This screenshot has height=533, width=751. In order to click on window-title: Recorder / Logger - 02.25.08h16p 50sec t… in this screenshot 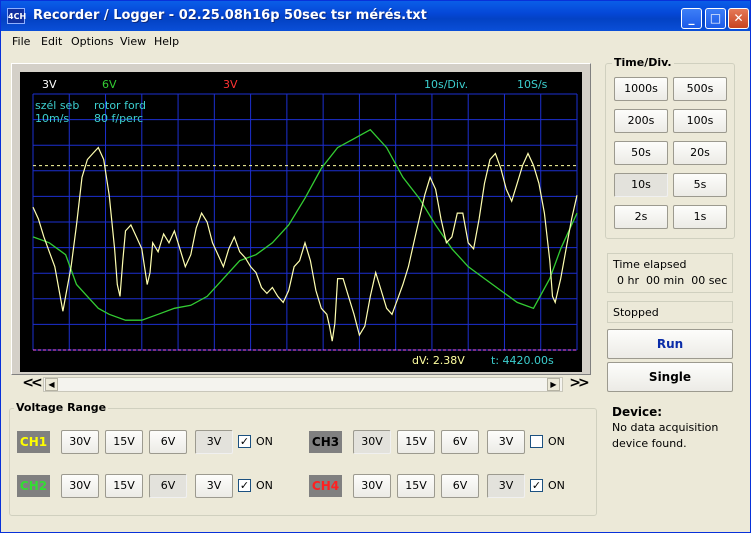, I will do `click(230, 15)`.